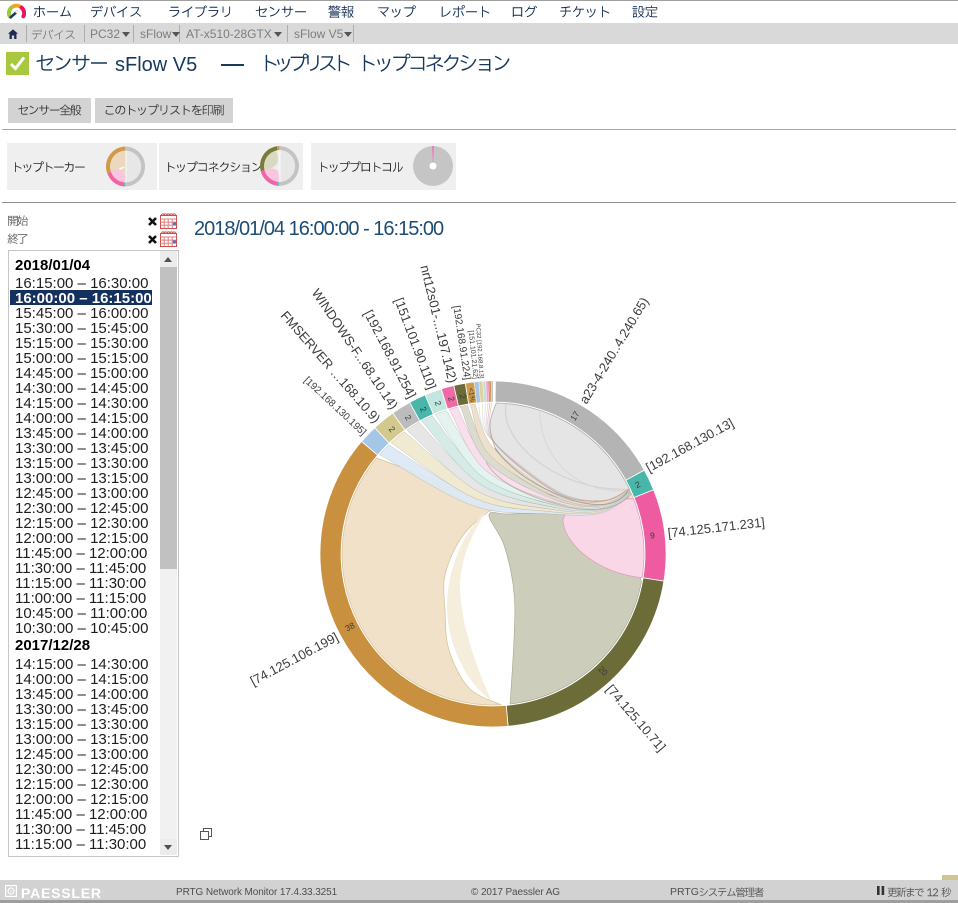 This screenshot has width=958, height=903. I want to click on svg-text: [192.168.130.13], so click(689, 445).